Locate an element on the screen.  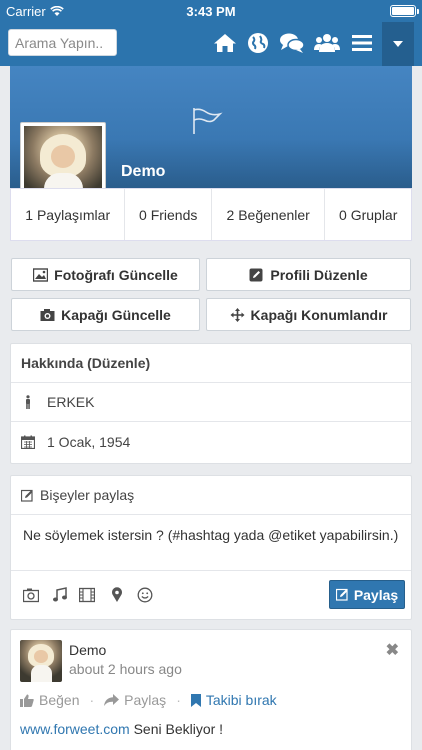
birthday-value: 1 Ocak, 1954 is located at coordinates (89, 441).